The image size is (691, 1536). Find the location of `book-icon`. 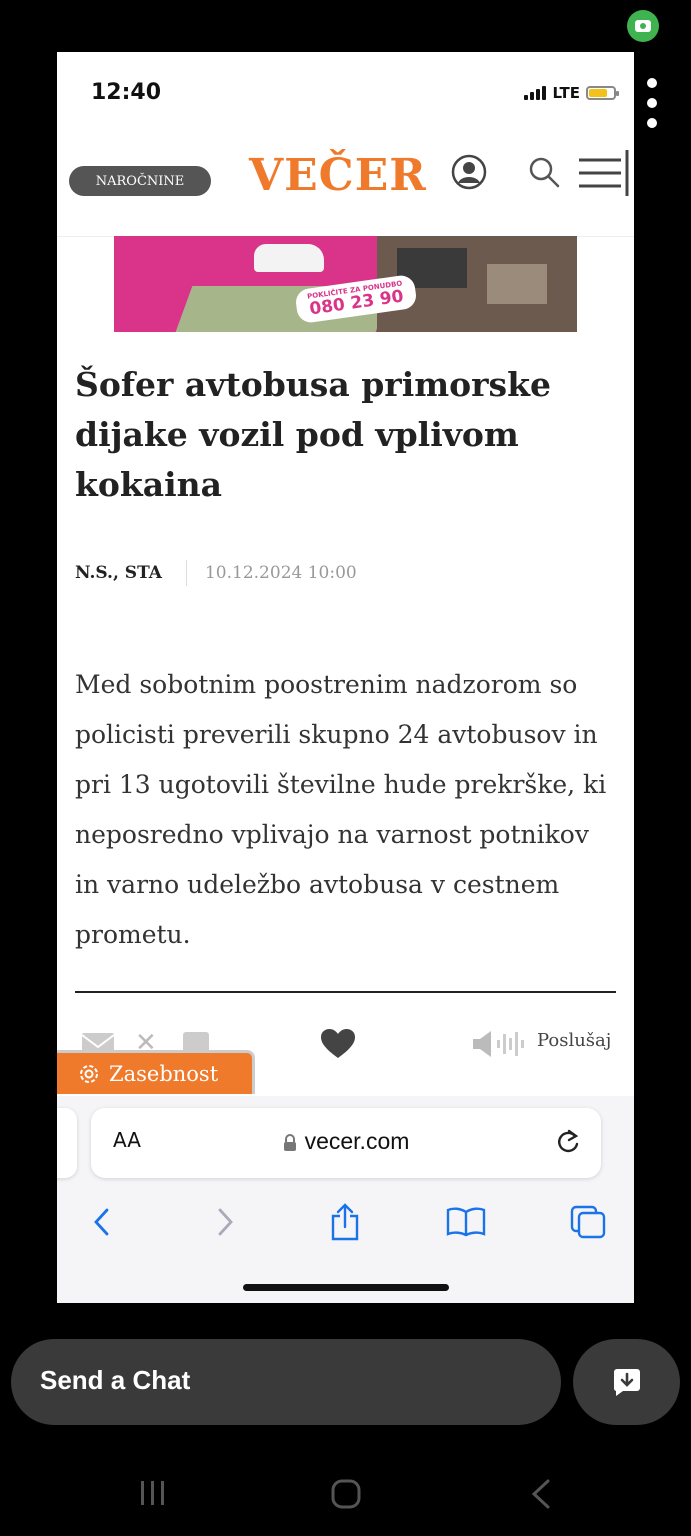

book-icon is located at coordinates (466, 1222).